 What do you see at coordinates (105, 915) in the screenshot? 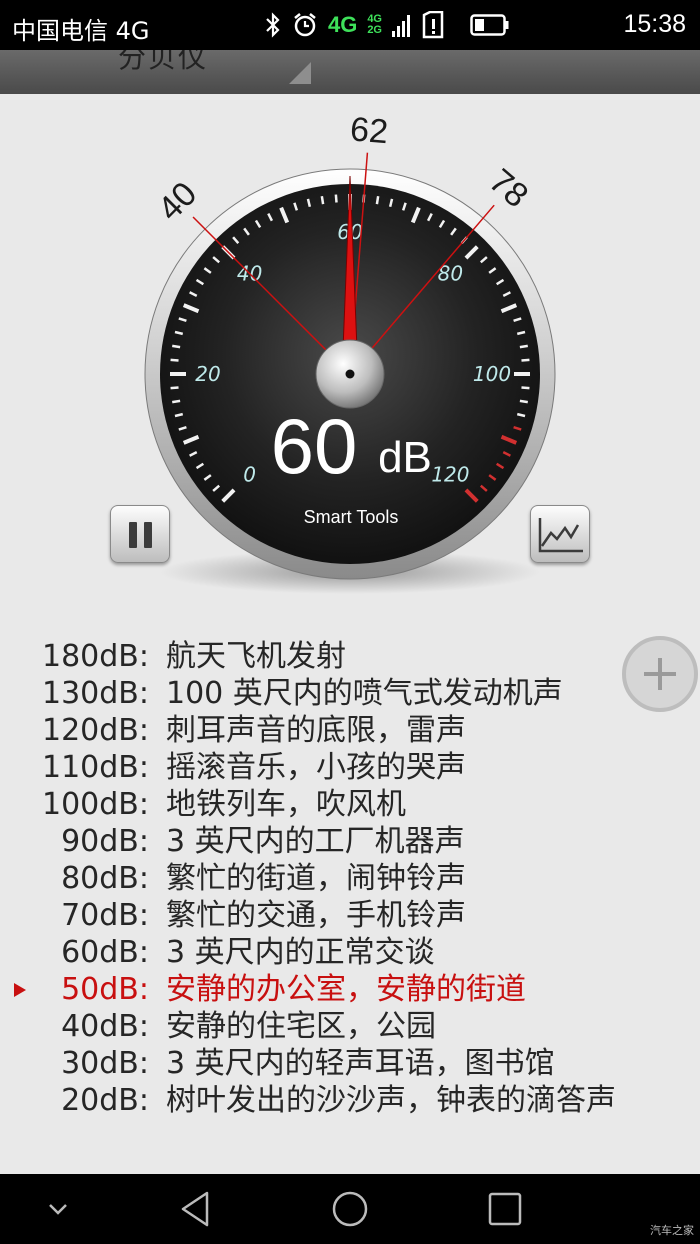
I see `reference-level: 70dB:` at bounding box center [105, 915].